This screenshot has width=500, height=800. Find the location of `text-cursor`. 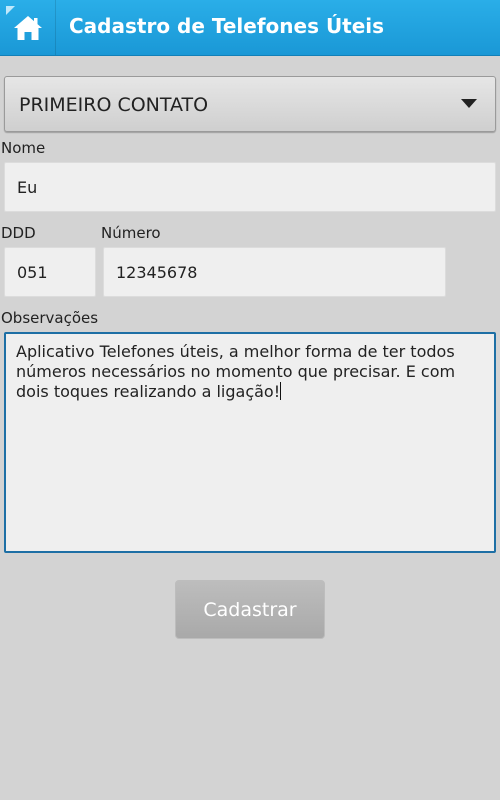

text-cursor is located at coordinates (281, 391).